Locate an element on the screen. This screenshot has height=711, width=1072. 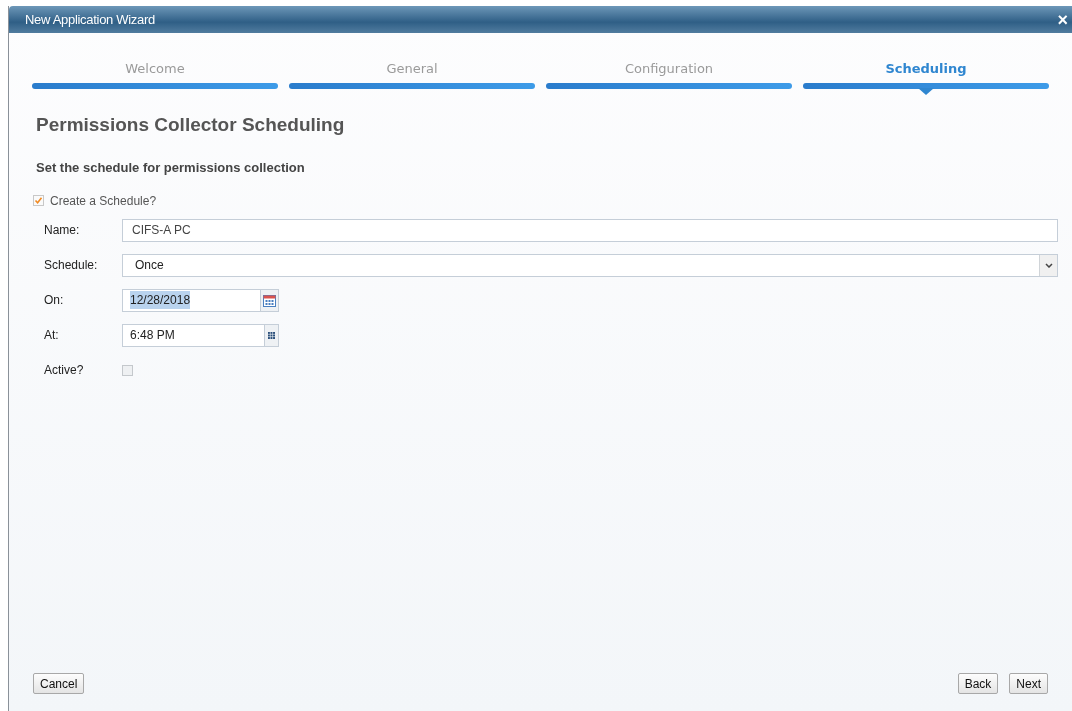
date-field: 12/28/2018 is located at coordinates (191, 300).